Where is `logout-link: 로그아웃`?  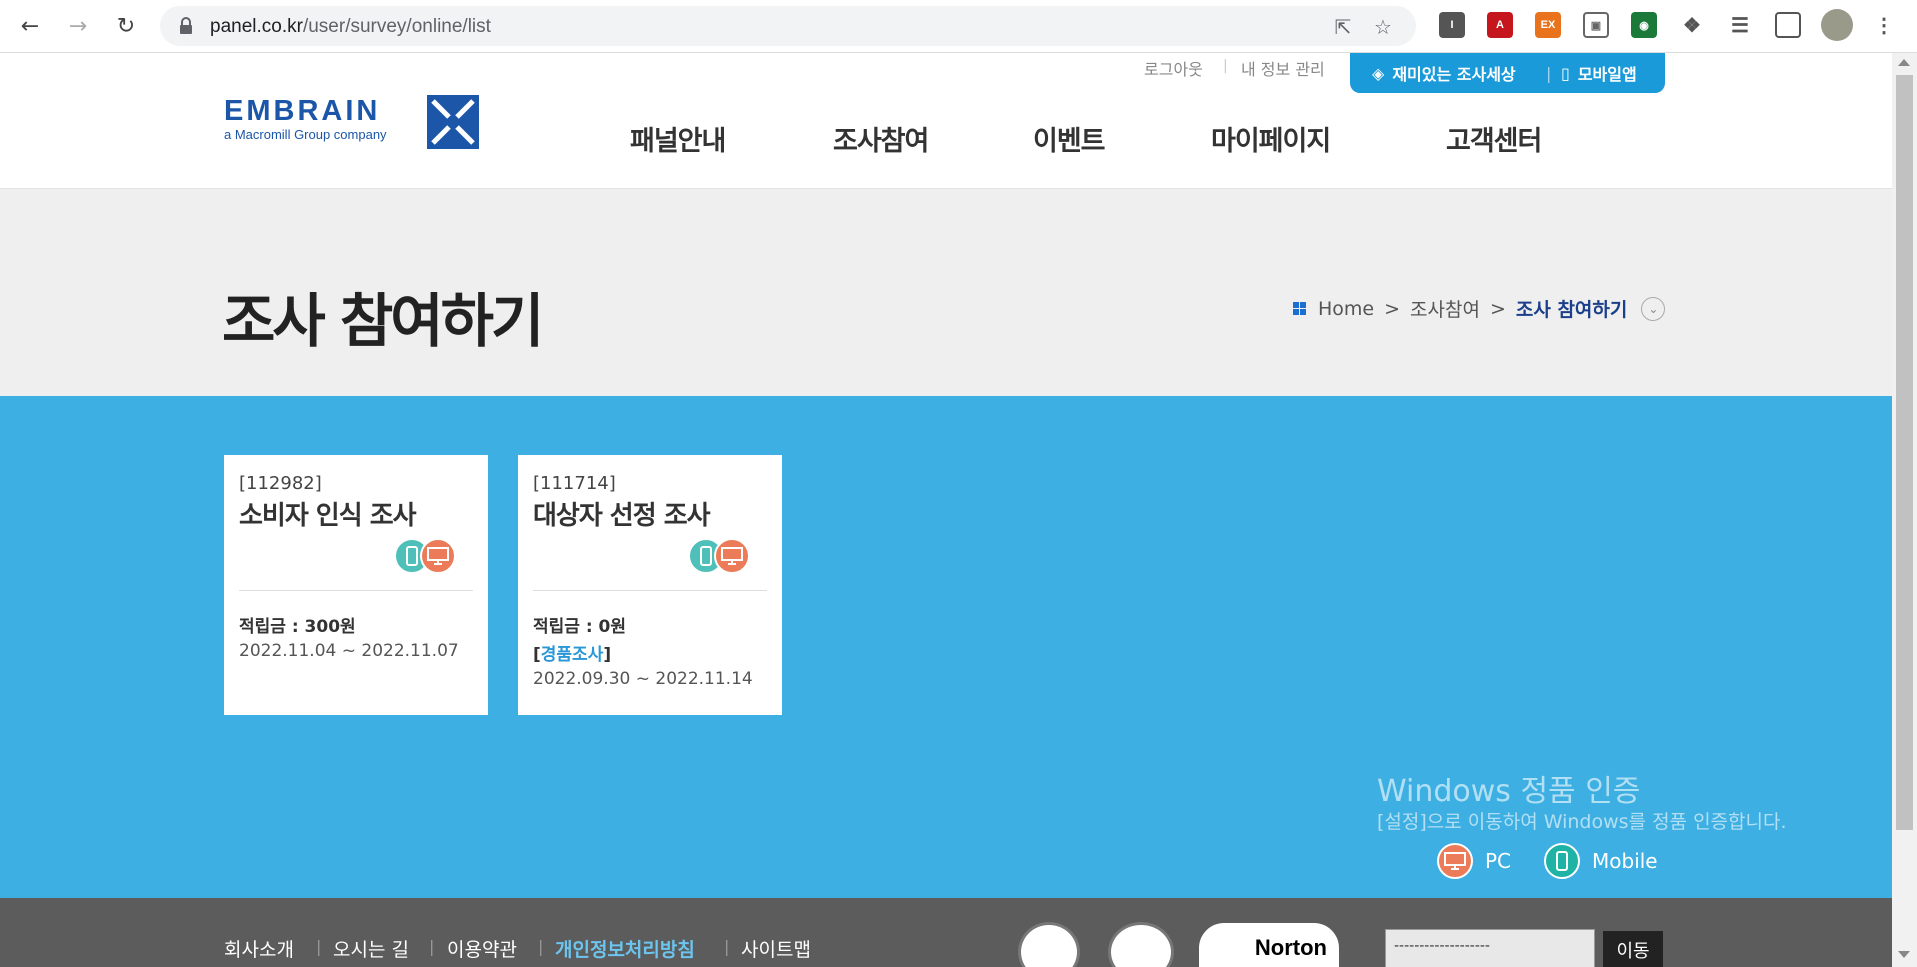 logout-link: 로그아웃 is located at coordinates (1173, 68).